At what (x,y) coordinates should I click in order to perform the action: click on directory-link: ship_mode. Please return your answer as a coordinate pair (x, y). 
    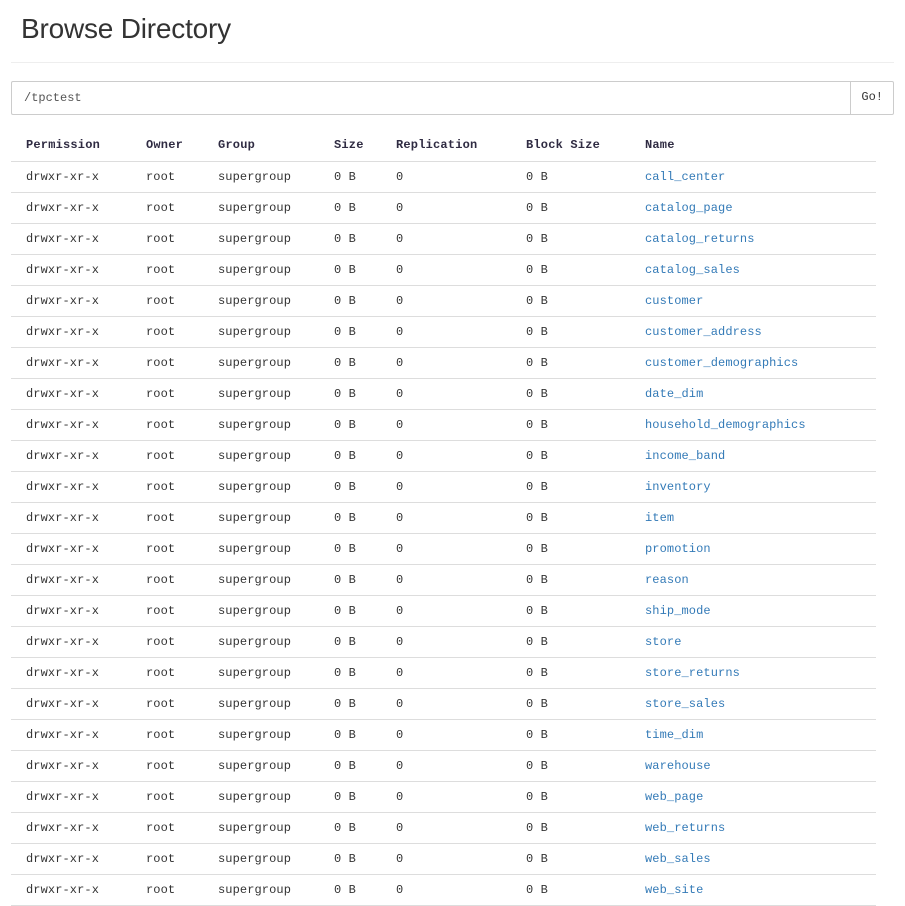
    Looking at the image, I should click on (678, 611).